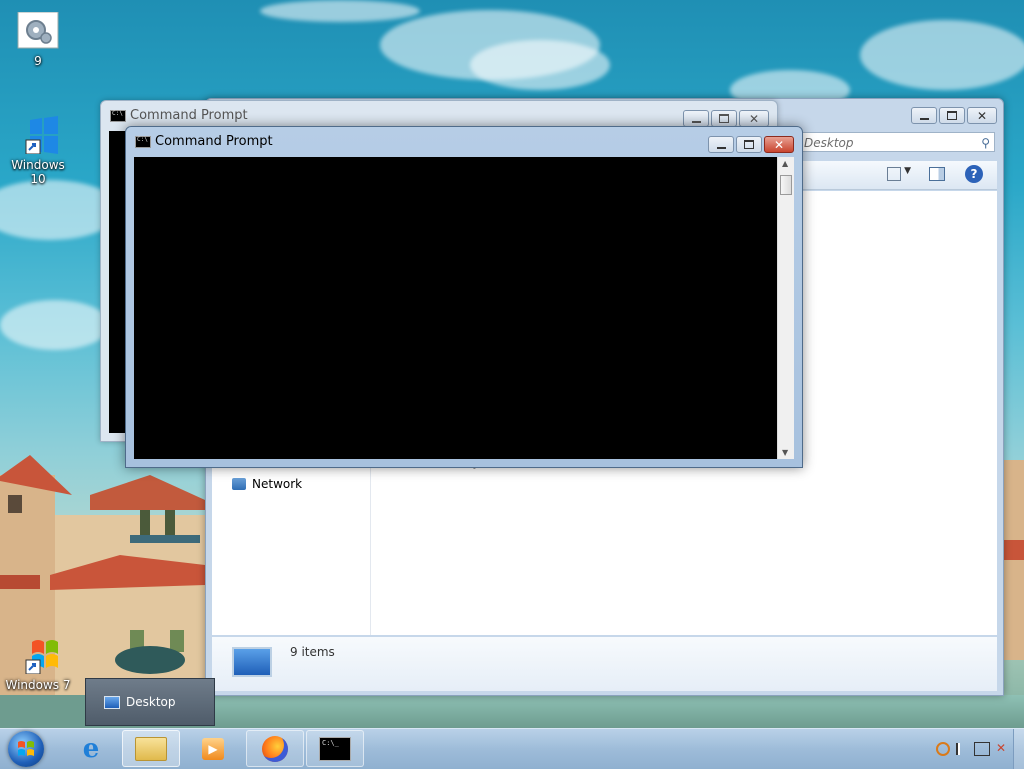 Image resolution: width=1024 pixels, height=770 pixels. I want to click on nav-item-network: Network, so click(267, 484).